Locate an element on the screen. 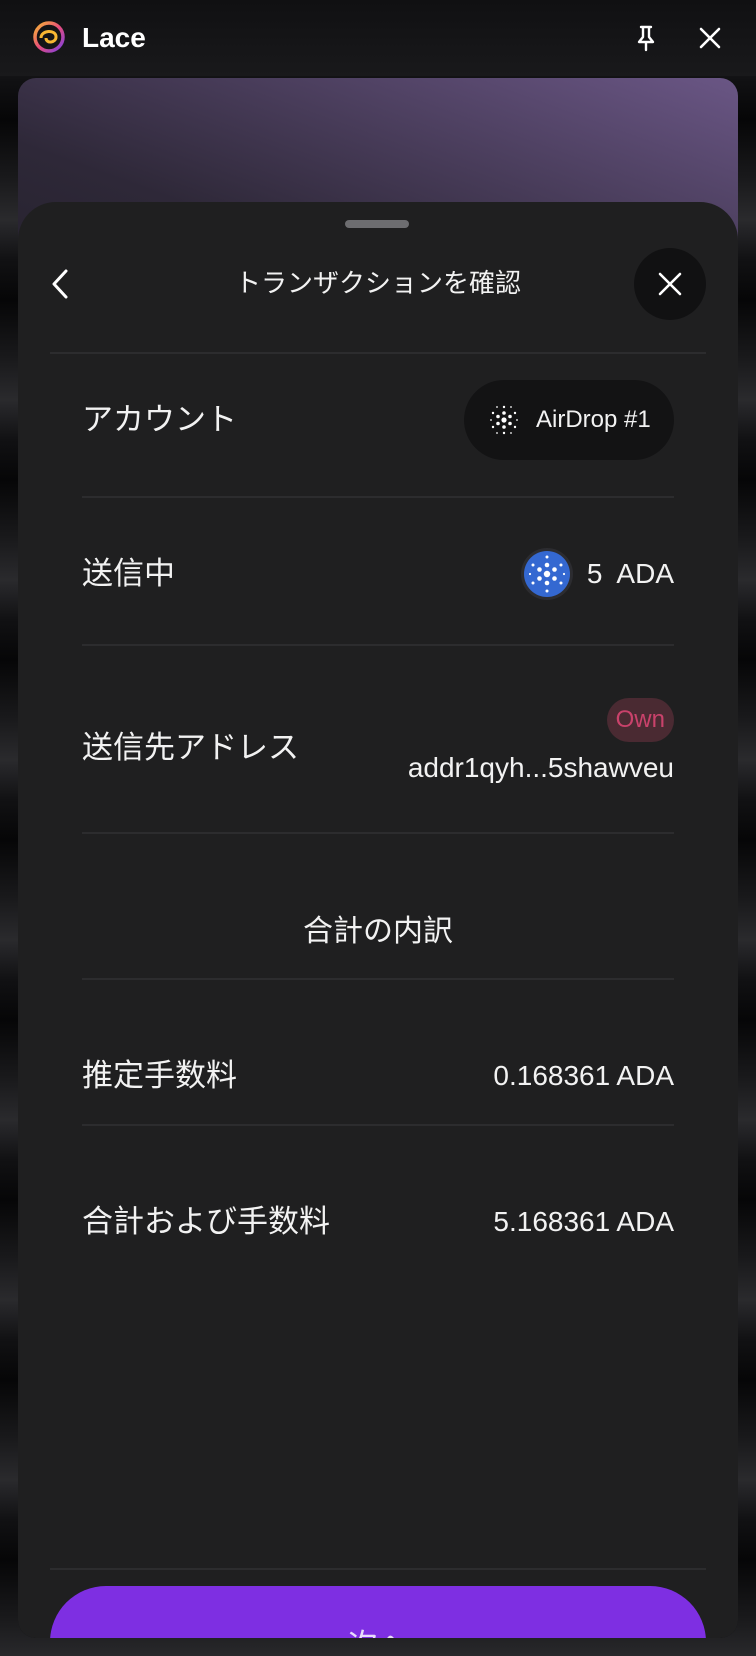 This screenshot has height=1656, width=756. account-label: アカウント is located at coordinates (159, 420).